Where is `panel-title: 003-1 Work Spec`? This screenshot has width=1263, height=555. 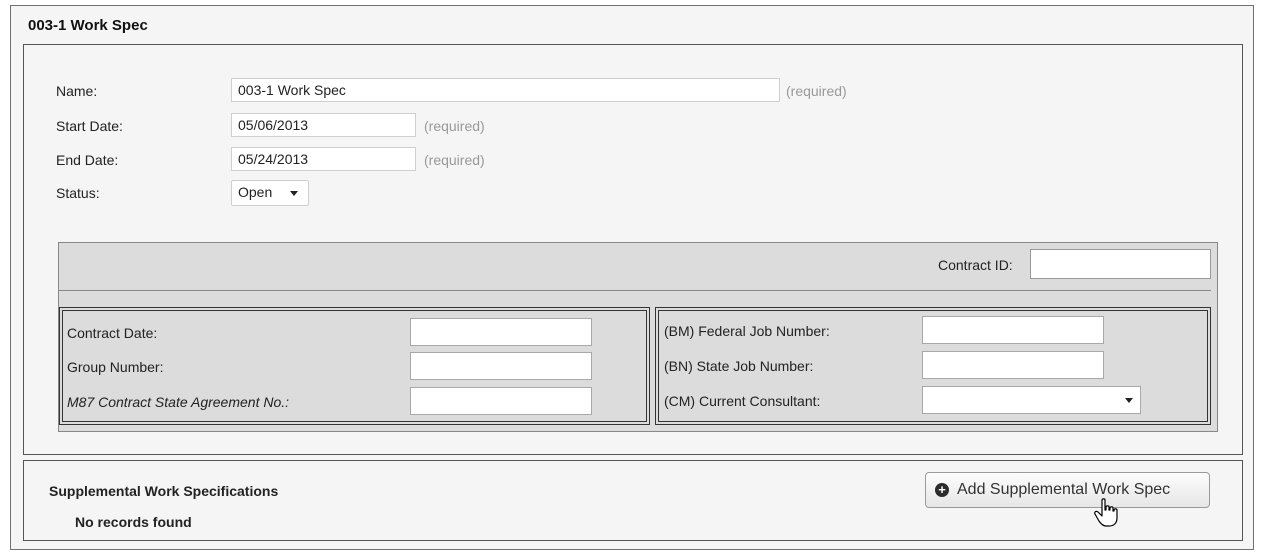 panel-title: 003-1 Work Spec is located at coordinates (88, 25).